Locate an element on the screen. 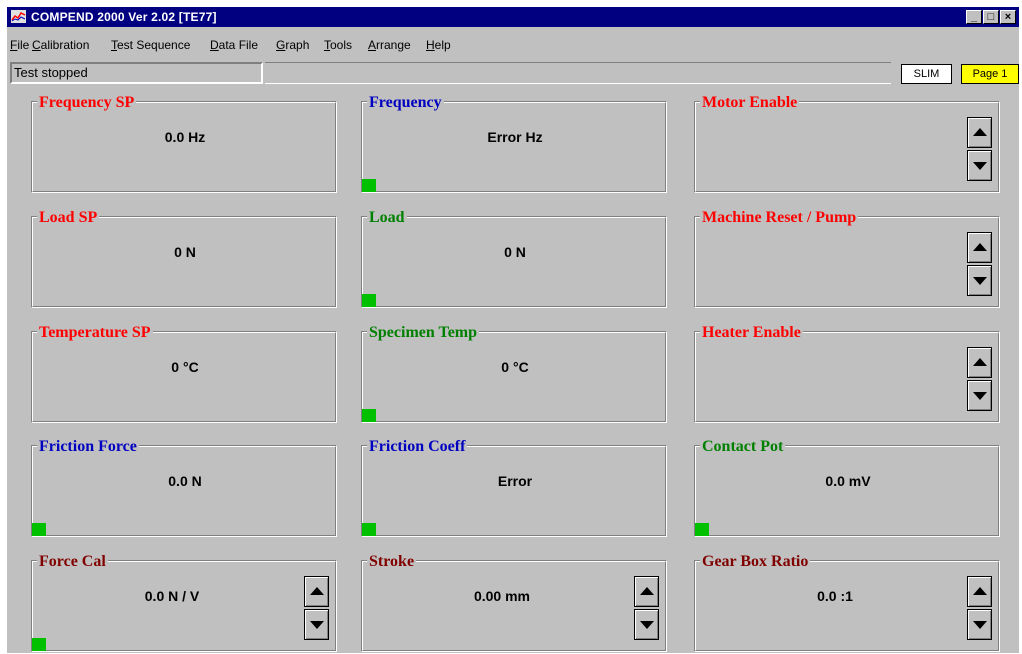 The height and width of the screenshot is (654, 1022). minimize-button: _ is located at coordinates (974, 17).